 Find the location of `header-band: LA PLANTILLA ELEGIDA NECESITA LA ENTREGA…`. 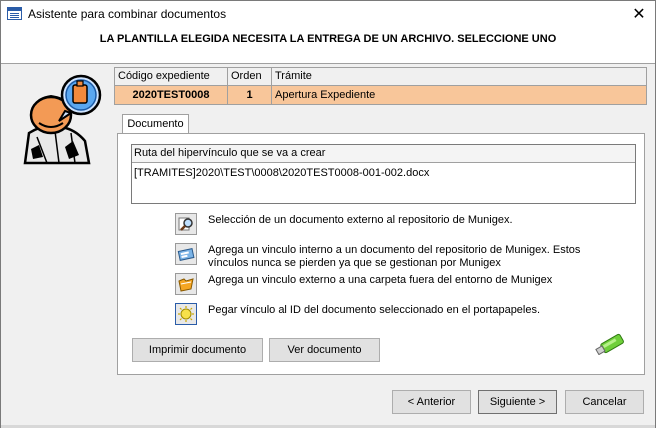

header-band: LA PLANTILLA ELEGIDA NECESITA LA ENTREGA… is located at coordinates (328, 45).